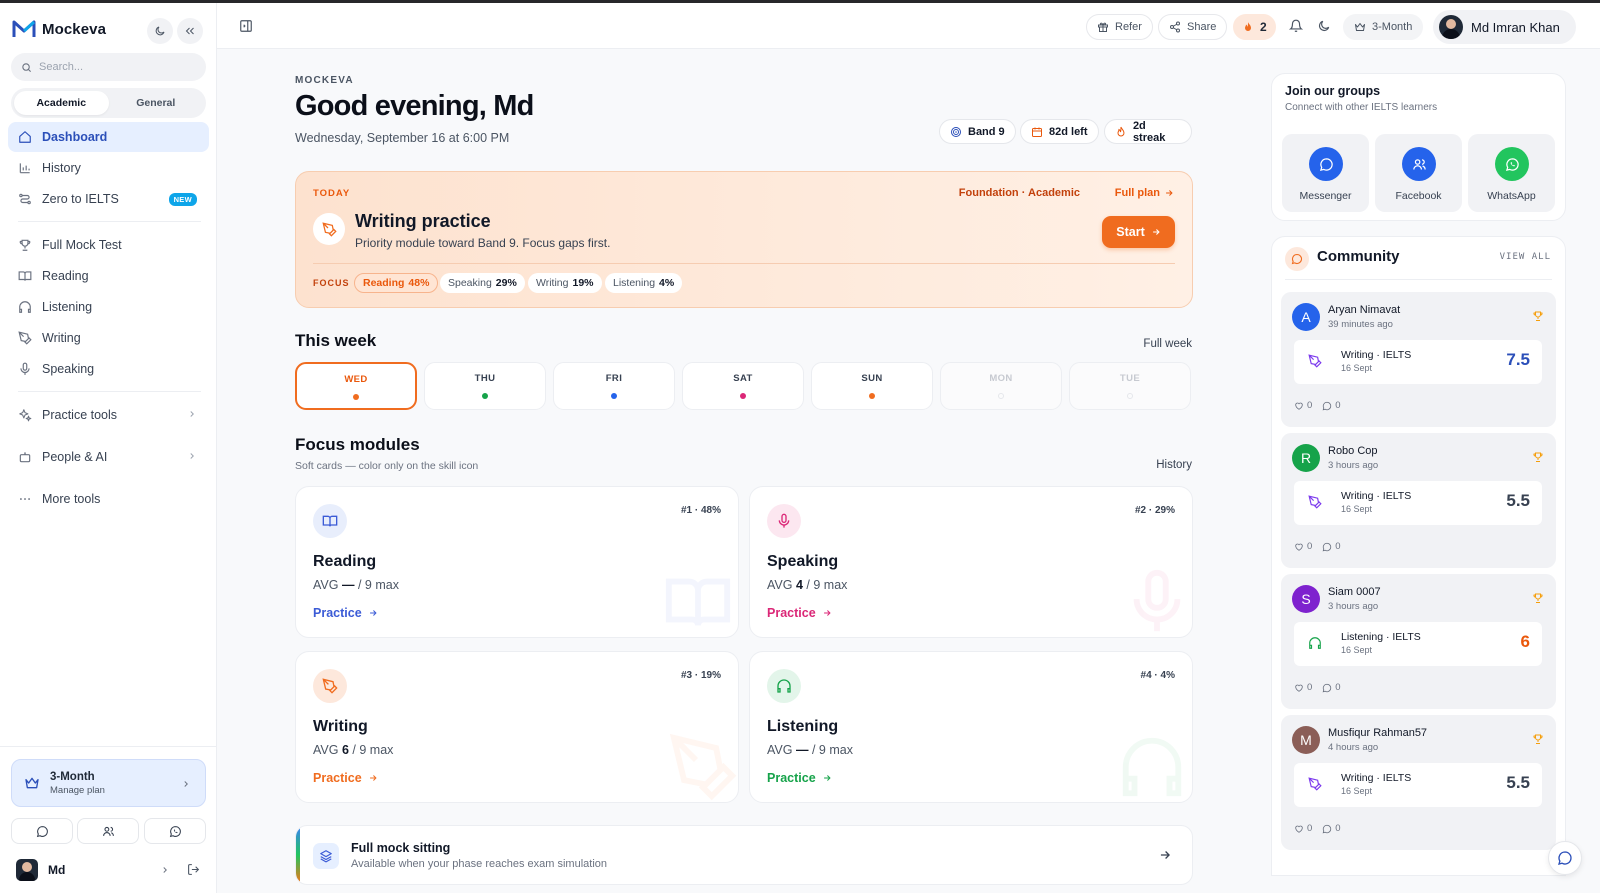 This screenshot has height=893, width=1600. What do you see at coordinates (190, 31) in the screenshot?
I see `collapse-sidebar-button` at bounding box center [190, 31].